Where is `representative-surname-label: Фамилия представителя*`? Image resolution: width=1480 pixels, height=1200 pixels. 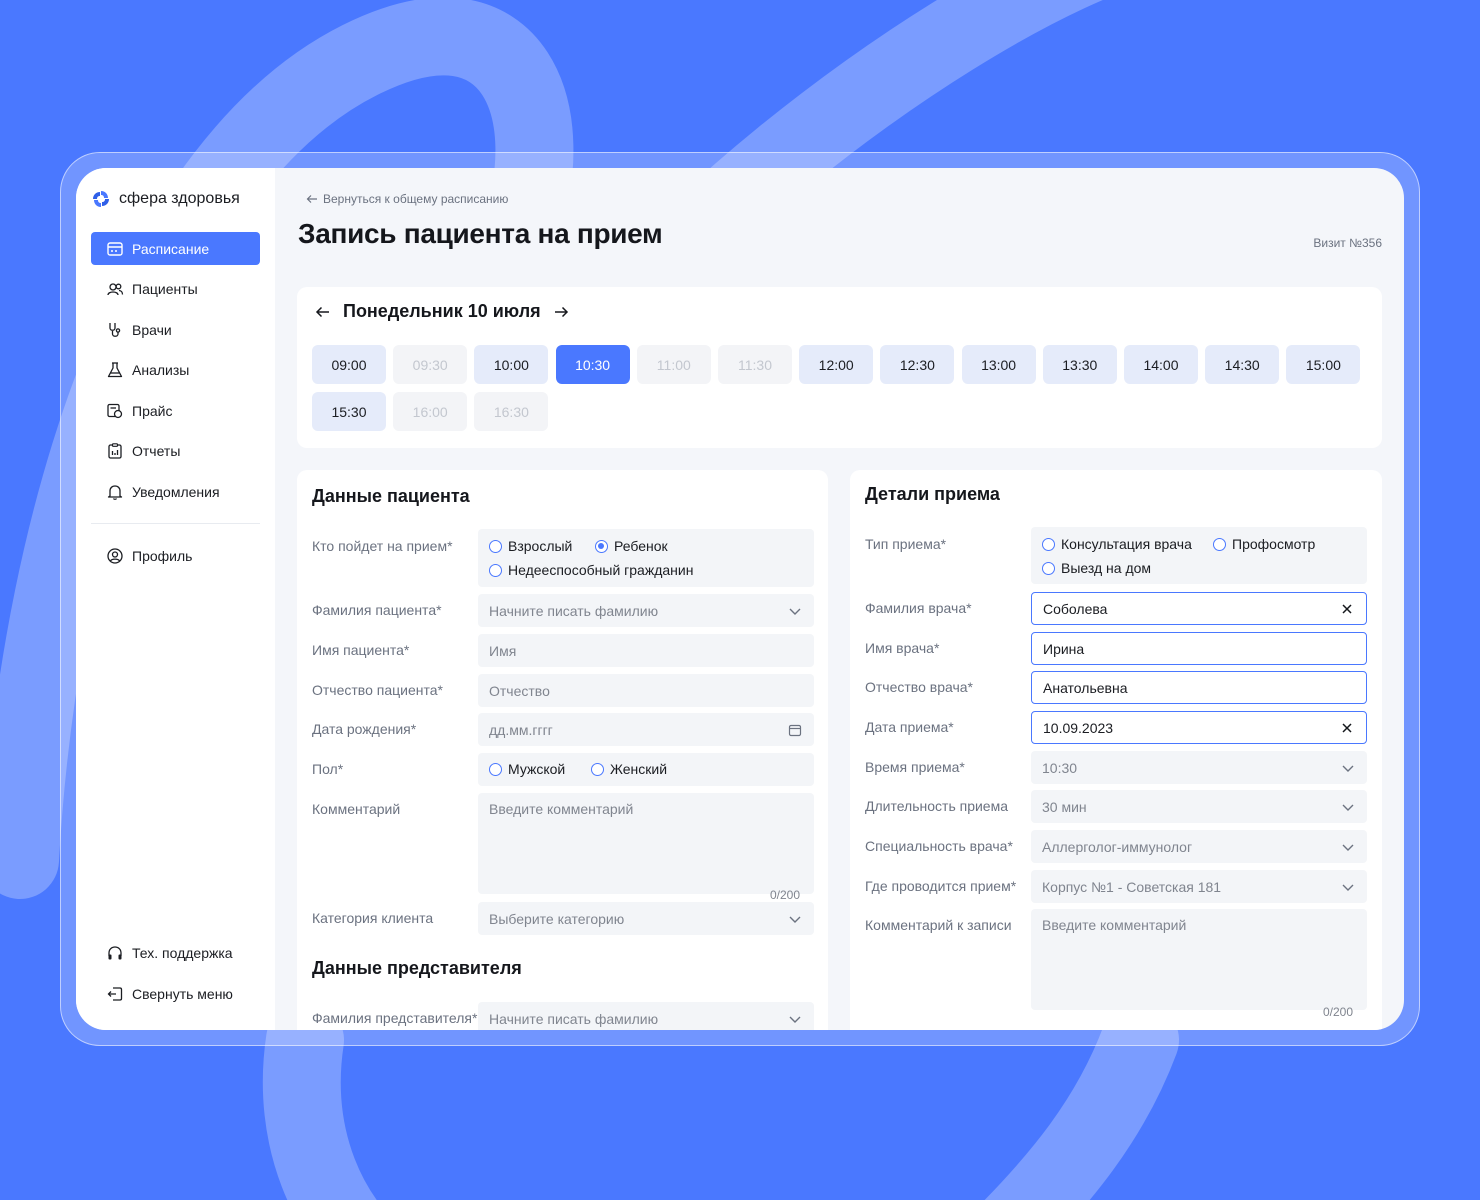
representative-surname-label: Фамилия представителя* is located at coordinates (395, 1018).